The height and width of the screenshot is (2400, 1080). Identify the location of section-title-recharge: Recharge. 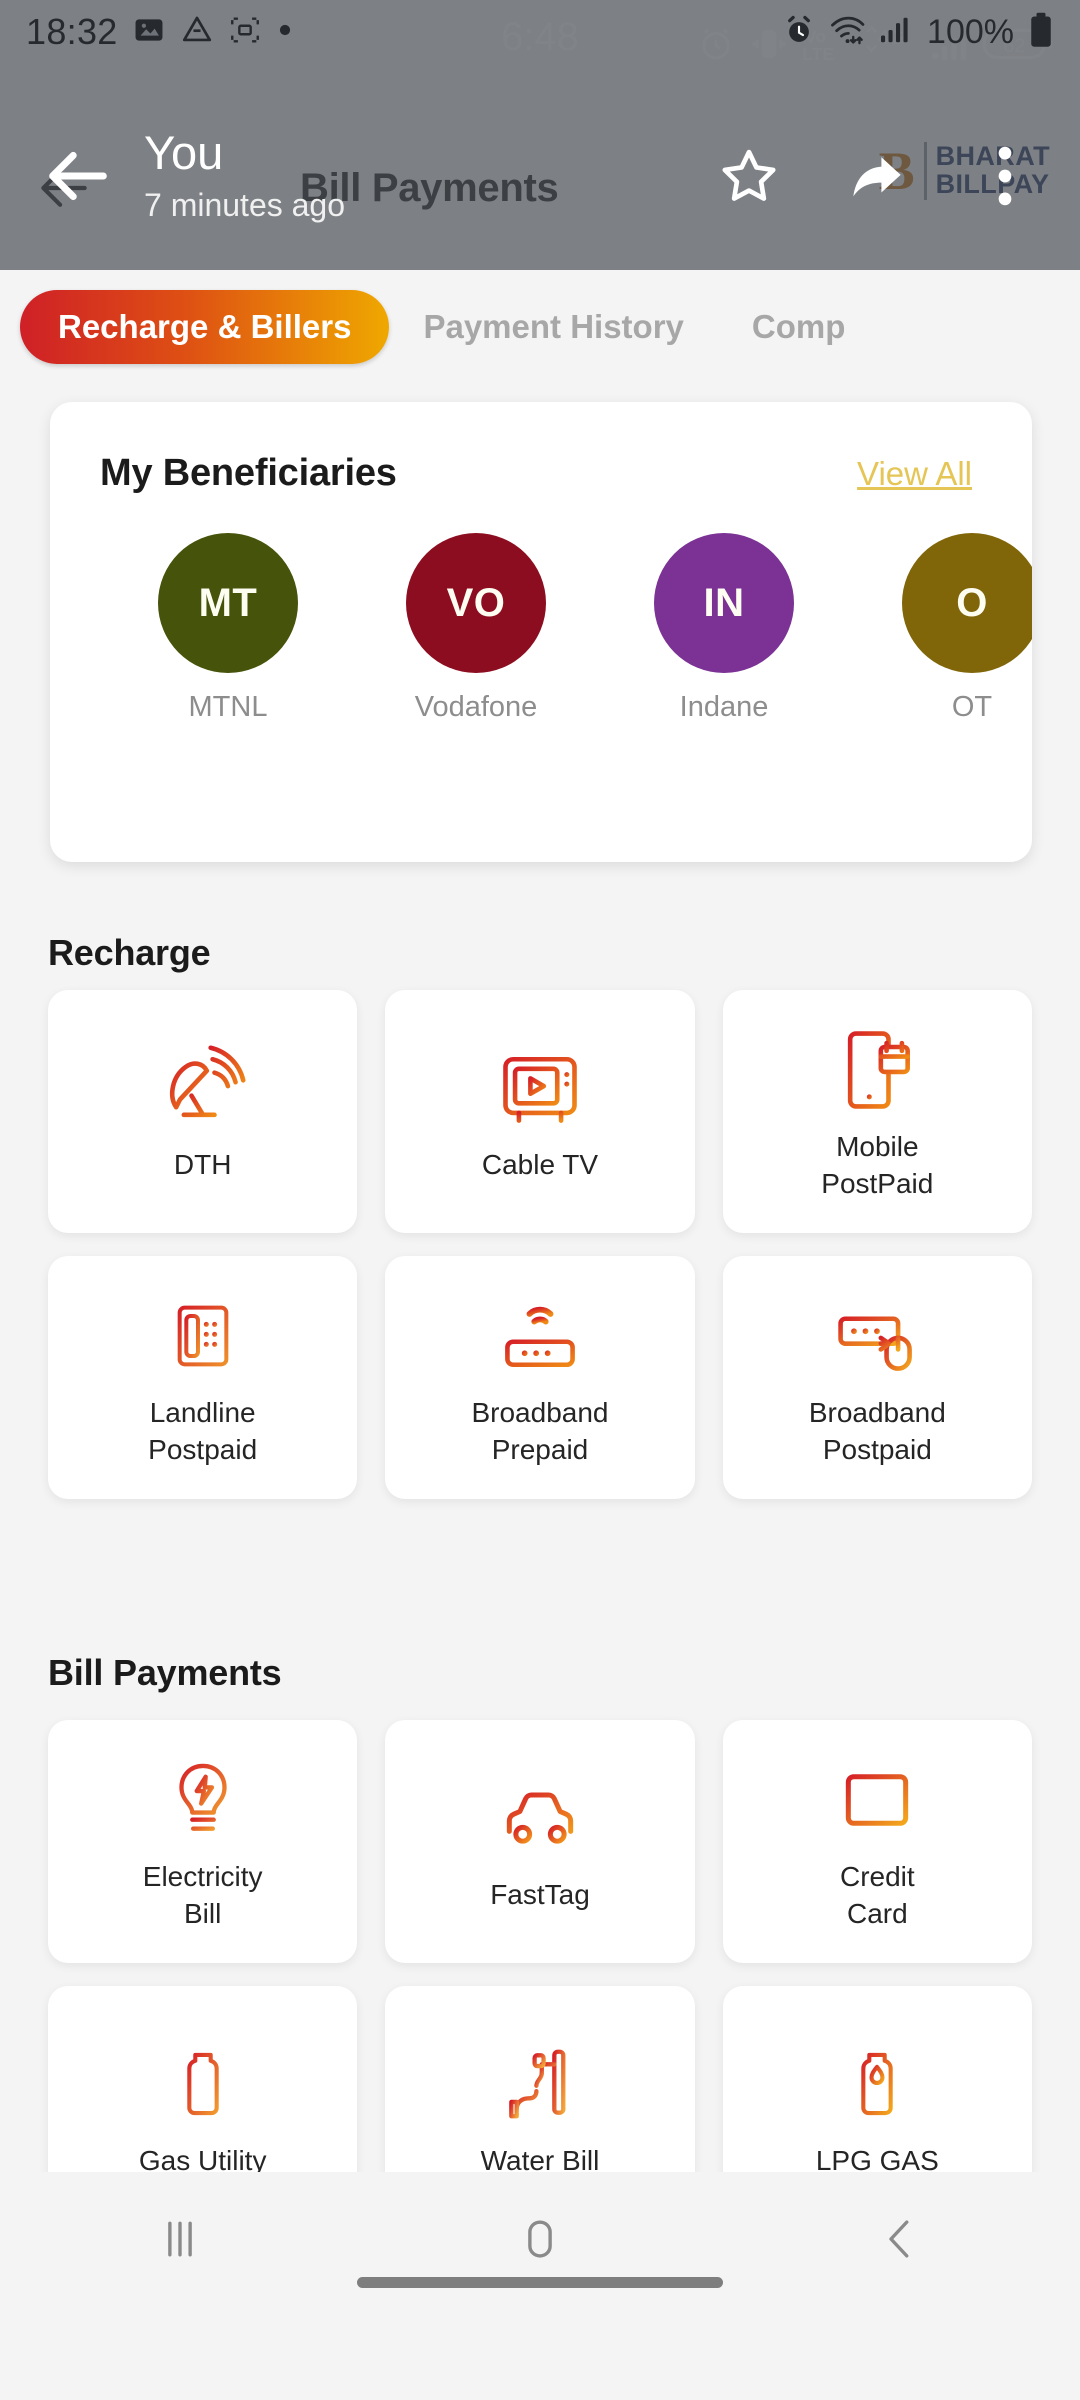
(129, 952).